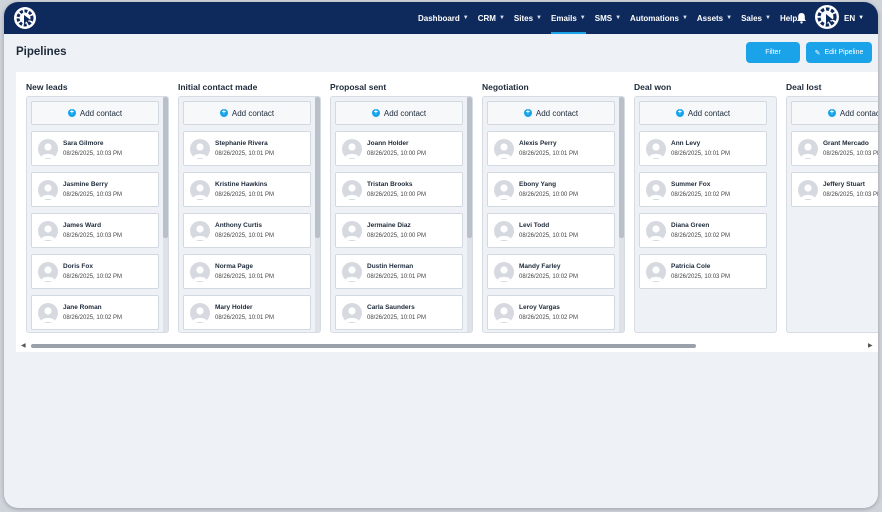 The width and height of the screenshot is (882, 512). I want to click on contact-card: Sara Gilmore 08/26/2025, 10:03 PM, so click(95, 148).